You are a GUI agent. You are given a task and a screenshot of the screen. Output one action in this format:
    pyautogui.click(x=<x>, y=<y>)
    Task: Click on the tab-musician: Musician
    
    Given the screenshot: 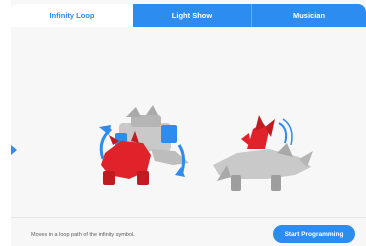 What is the action you would take?
    pyautogui.click(x=309, y=15)
    